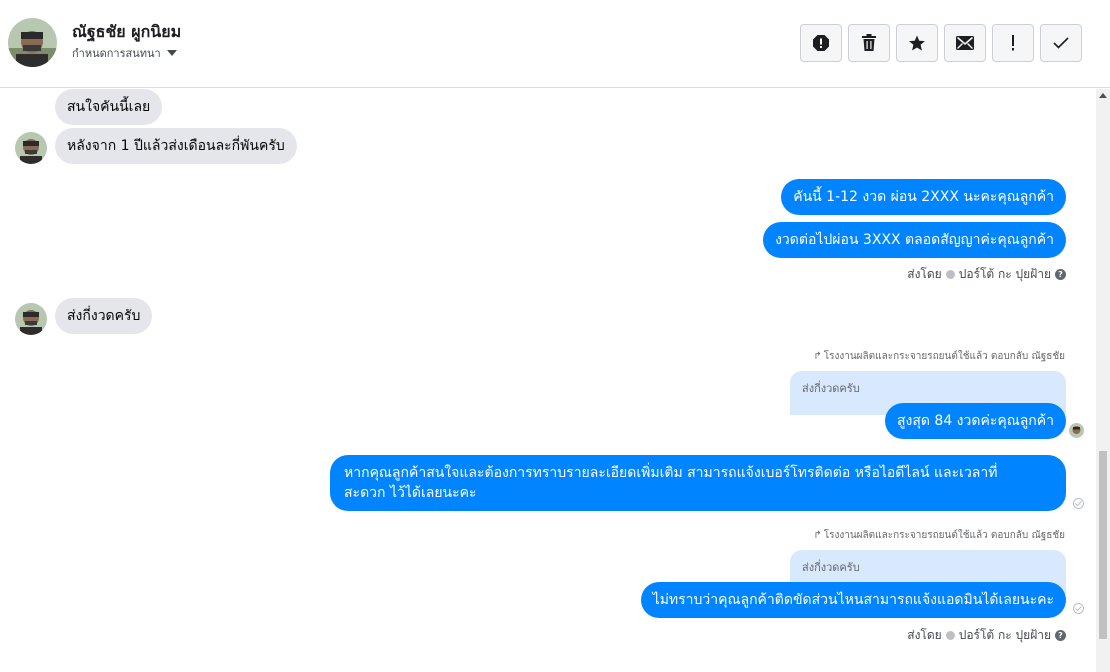 This screenshot has width=1110, height=672. I want to click on outgoing-message: คันนี้ 1-12 งวด ผ่อน 2XXX นะคะคุณลูกค้า, so click(923, 197).